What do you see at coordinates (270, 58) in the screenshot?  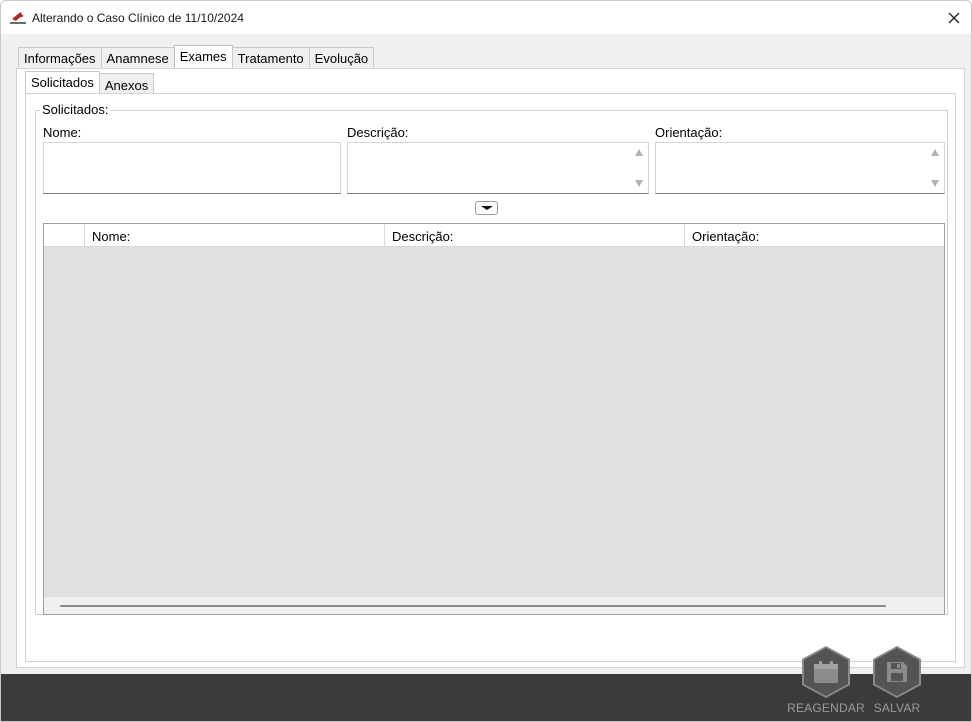 I see `tab-tratamento: Tratamento` at bounding box center [270, 58].